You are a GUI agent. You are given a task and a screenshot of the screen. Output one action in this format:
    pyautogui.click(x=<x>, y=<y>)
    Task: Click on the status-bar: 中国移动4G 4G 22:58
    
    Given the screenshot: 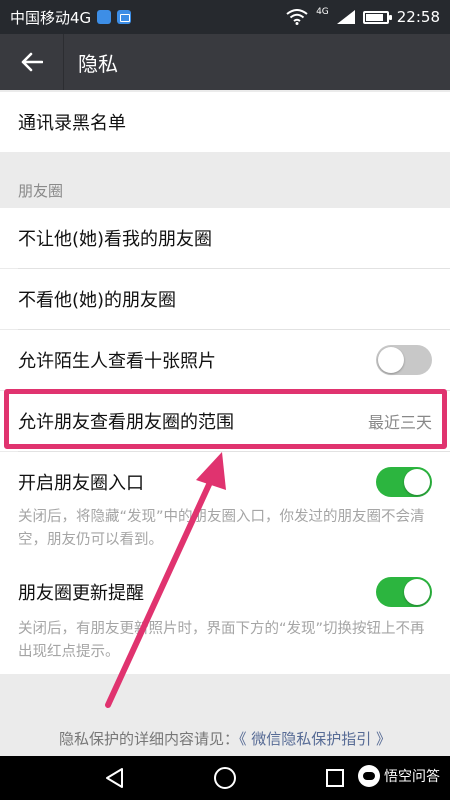 What is the action you would take?
    pyautogui.click(x=225, y=17)
    